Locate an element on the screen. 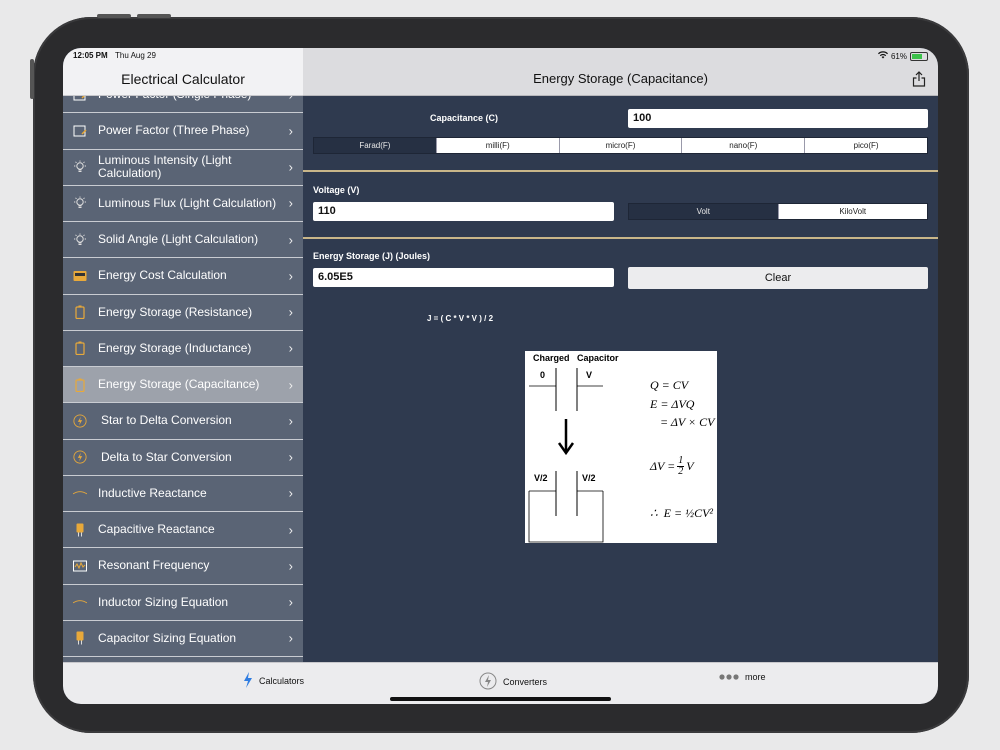  sidebar-item: Star to Delta Conversion › is located at coordinates (183, 421).